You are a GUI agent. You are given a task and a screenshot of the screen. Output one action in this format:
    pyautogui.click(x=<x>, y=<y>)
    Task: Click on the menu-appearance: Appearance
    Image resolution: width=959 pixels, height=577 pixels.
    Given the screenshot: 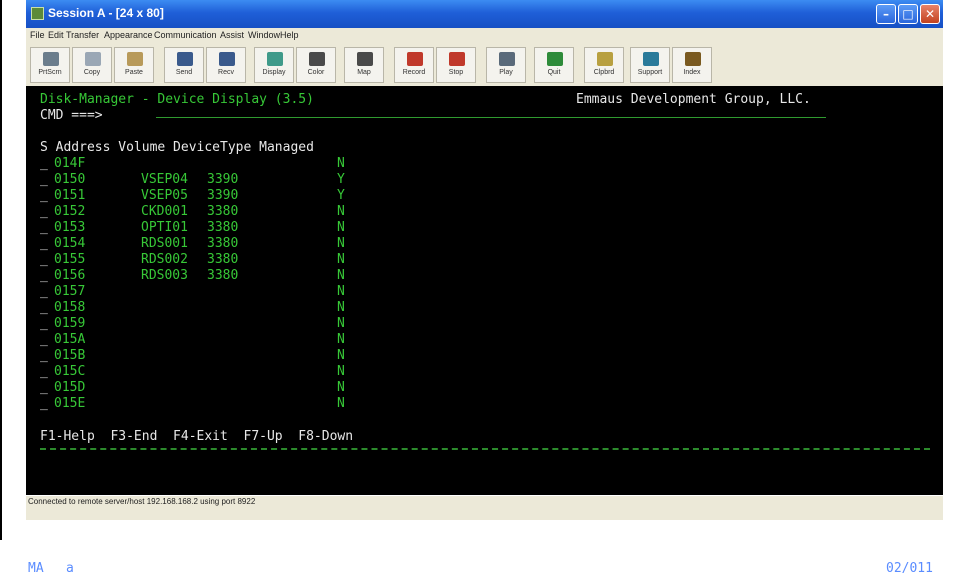 What is the action you would take?
    pyautogui.click(x=128, y=35)
    